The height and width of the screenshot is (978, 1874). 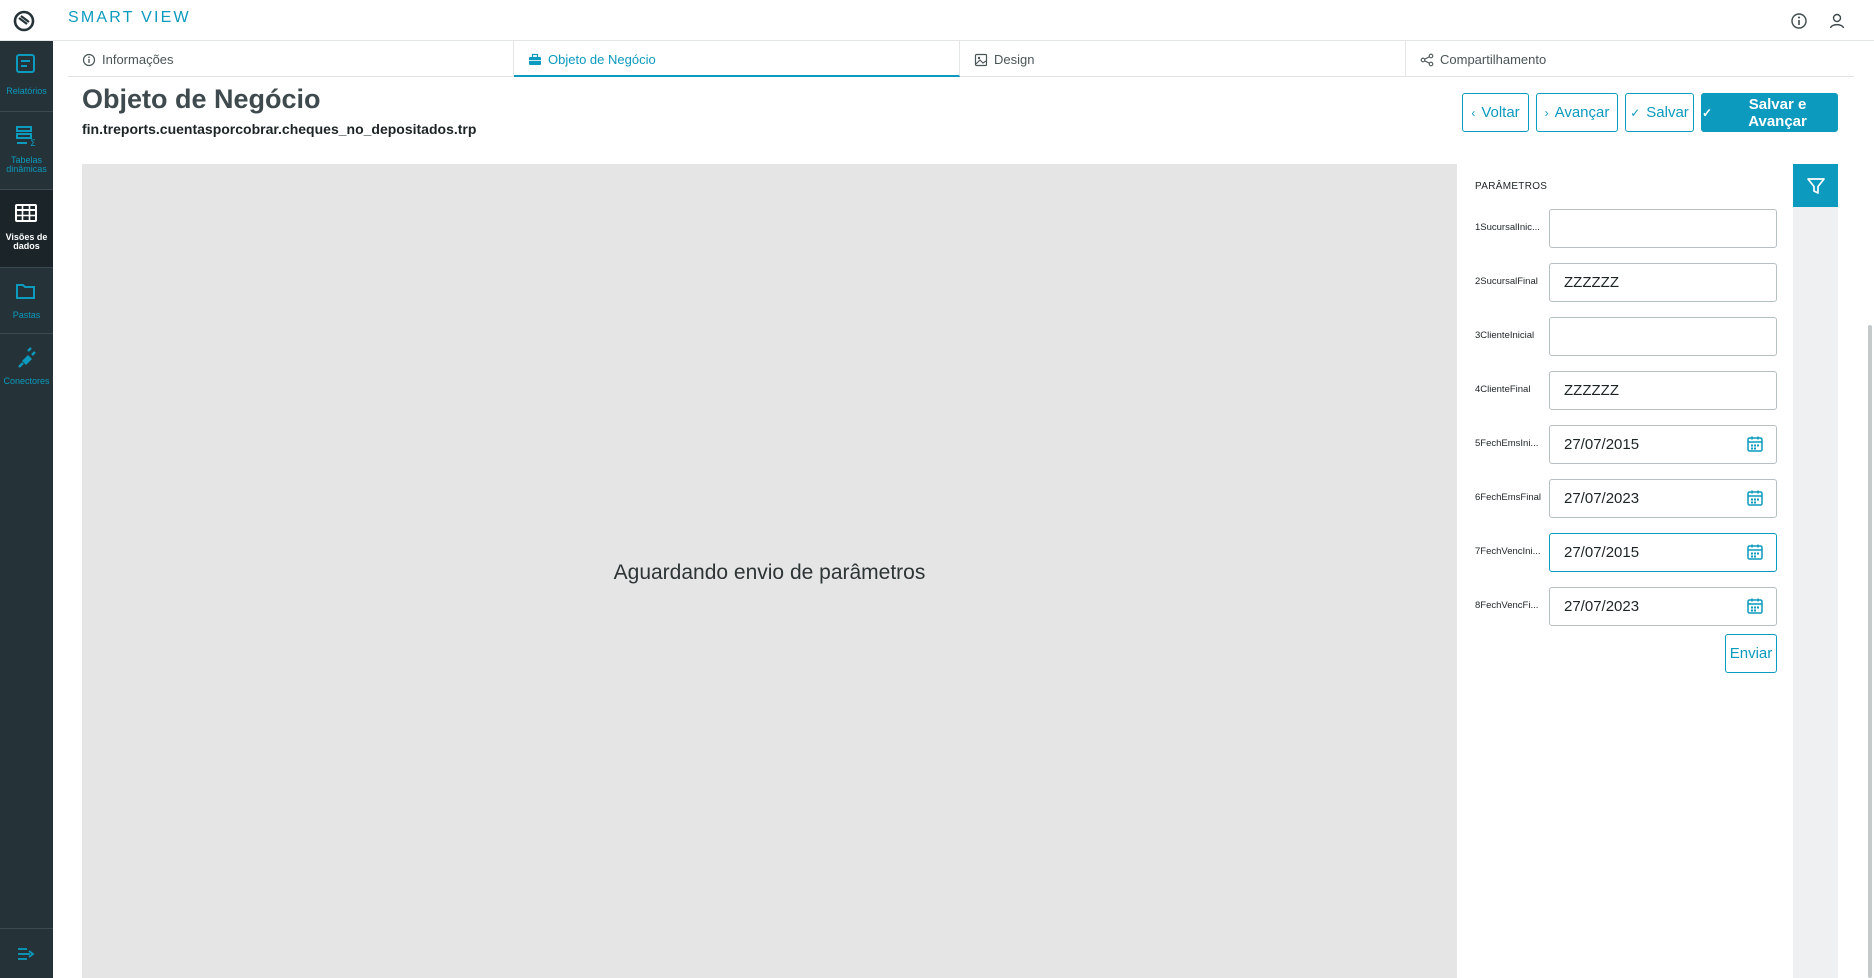 What do you see at coordinates (1663, 444) in the screenshot?
I see `param-input-fech-ems-inicial` at bounding box center [1663, 444].